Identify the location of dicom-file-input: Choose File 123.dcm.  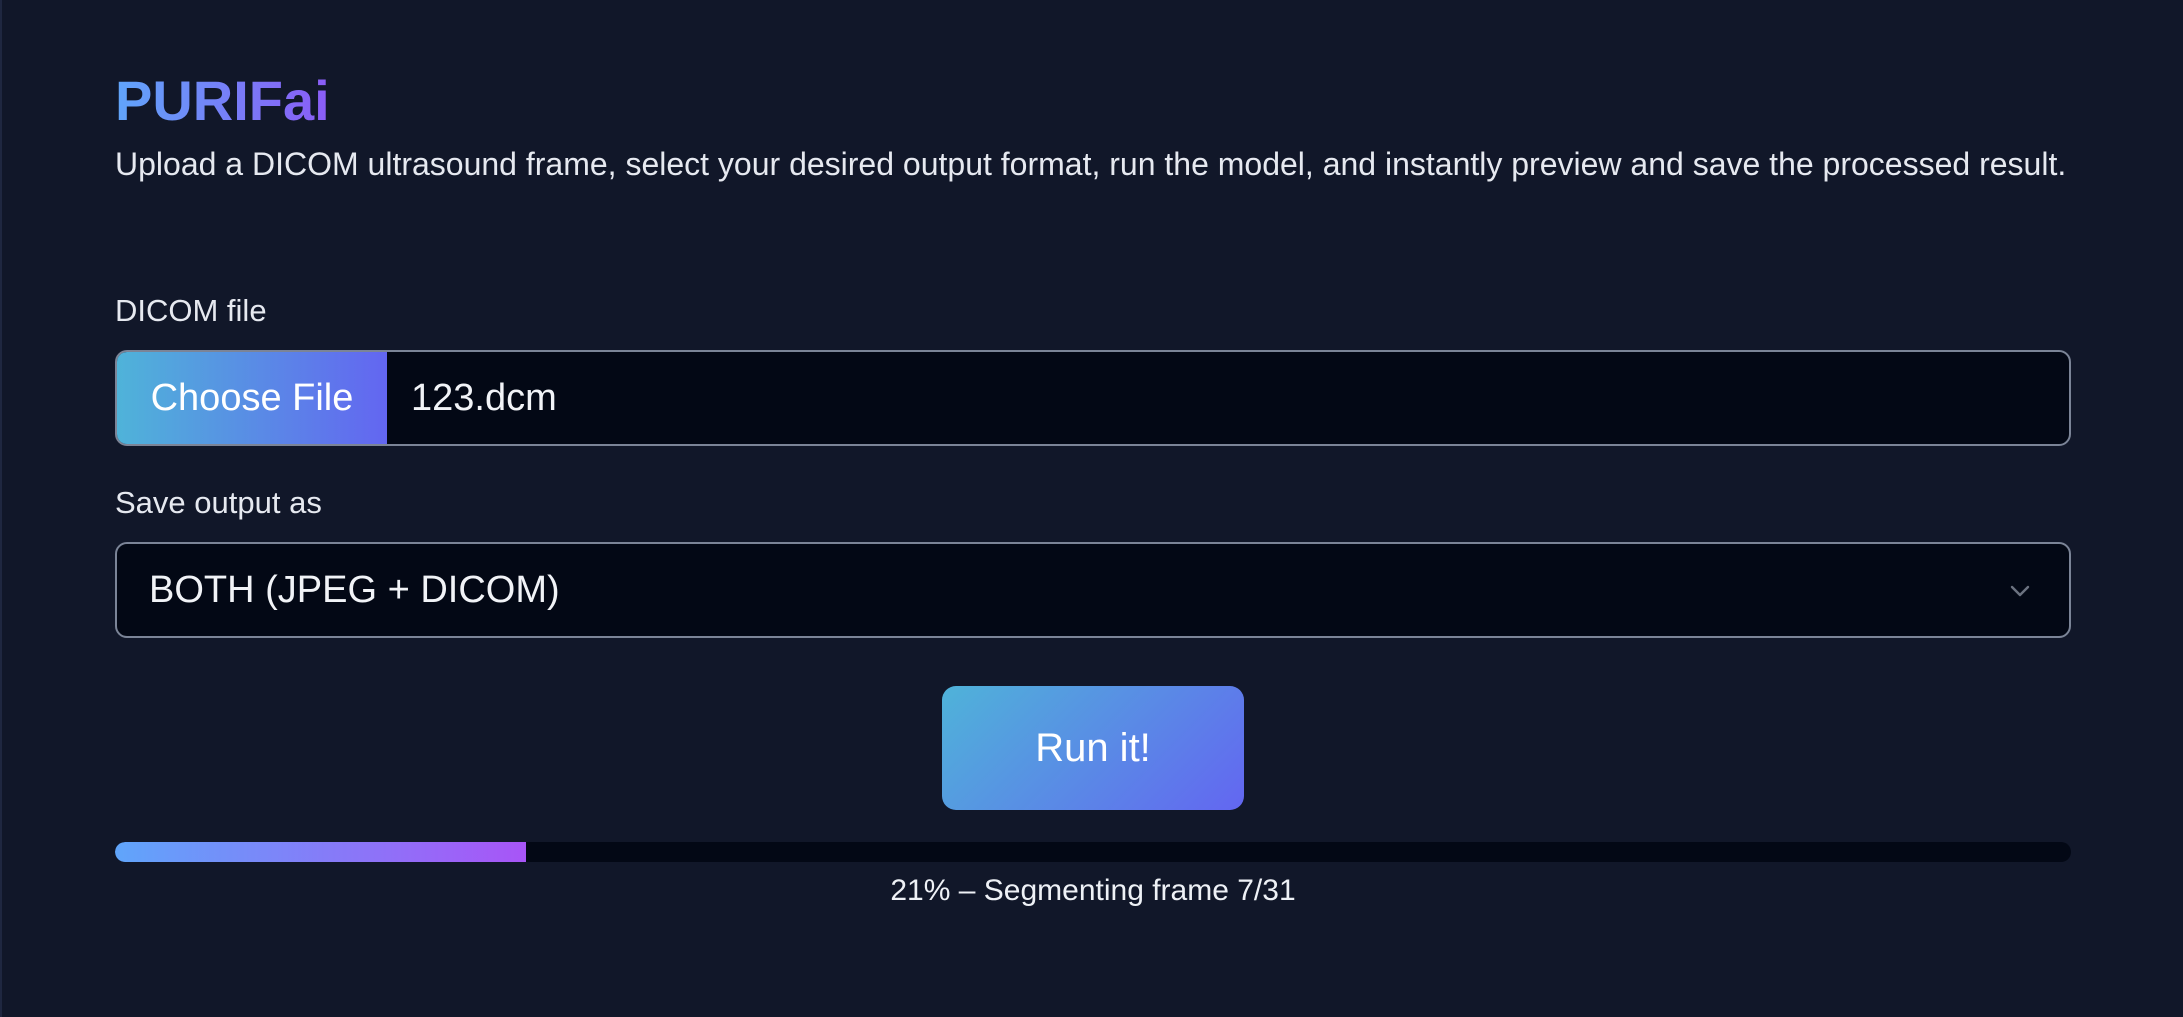
(1093, 398).